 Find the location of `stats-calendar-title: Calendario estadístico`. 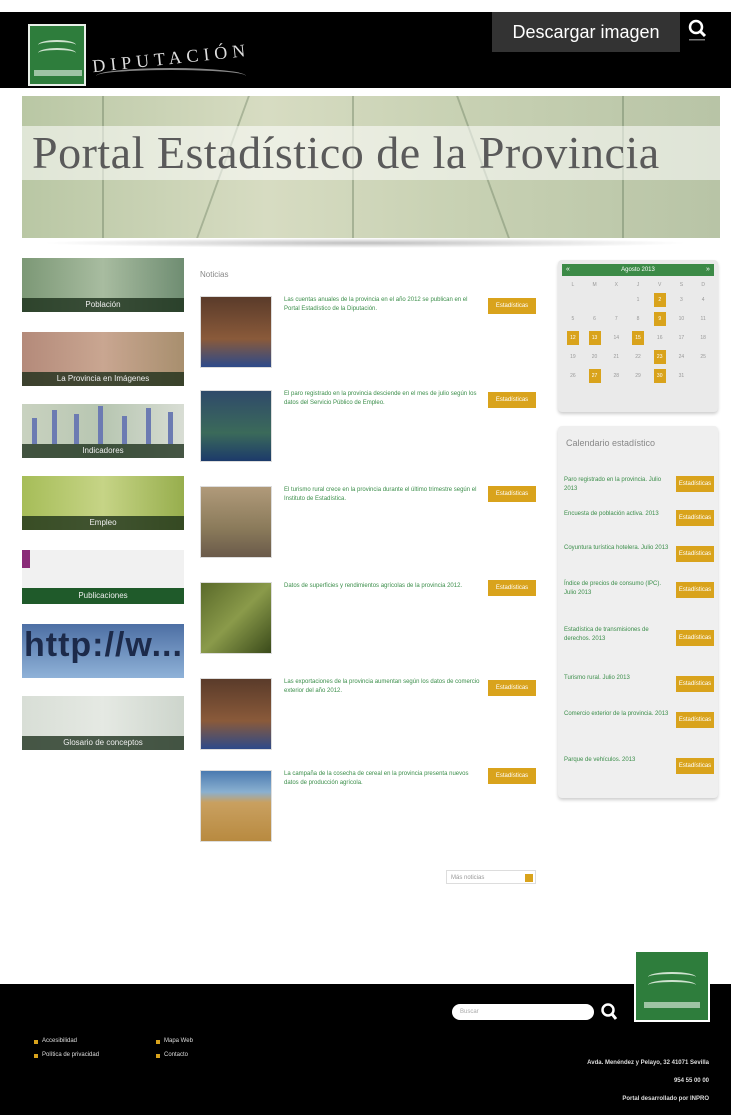

stats-calendar-title: Calendario estadístico is located at coordinates (611, 443).